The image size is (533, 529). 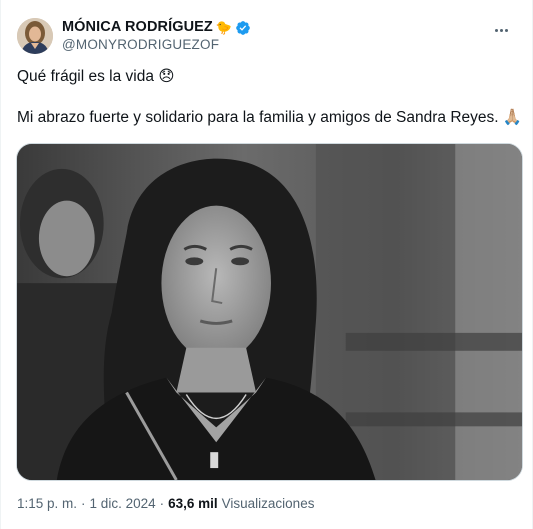 What do you see at coordinates (96, 76) in the screenshot?
I see `tweet-text-line1: Qué frágil es la vida 😞` at bounding box center [96, 76].